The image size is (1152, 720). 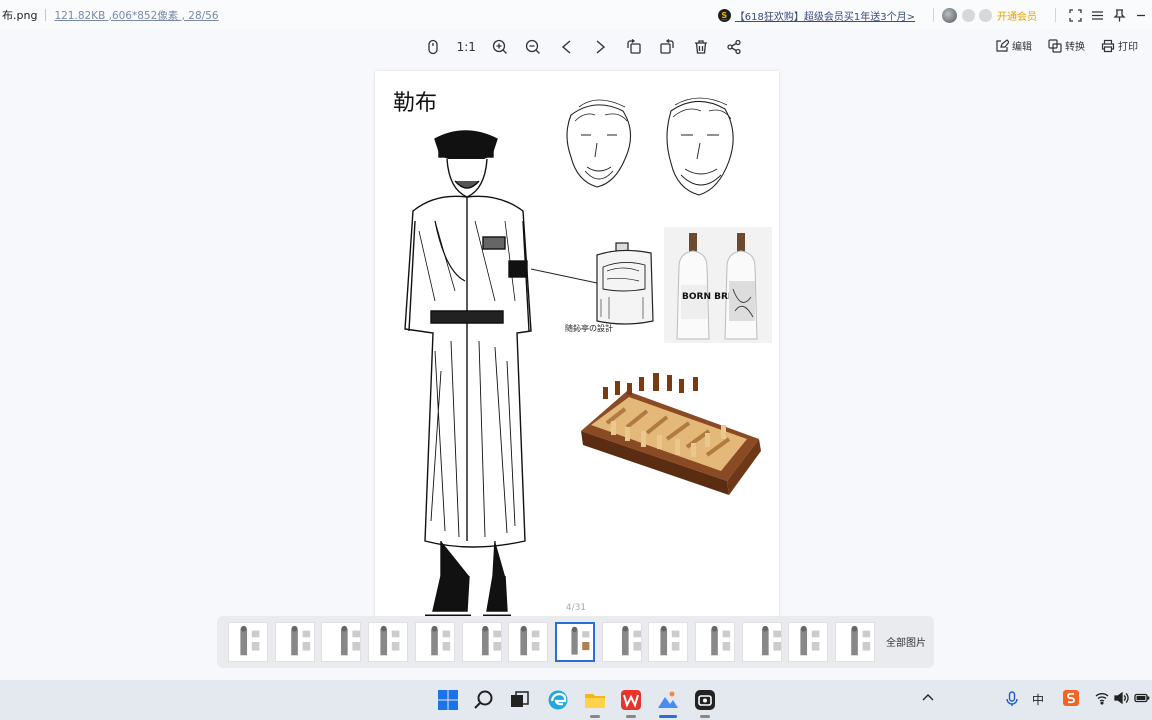 I want to click on file-meta: 121.82KB ,606*852像素 , 28/56, so click(x=136, y=15).